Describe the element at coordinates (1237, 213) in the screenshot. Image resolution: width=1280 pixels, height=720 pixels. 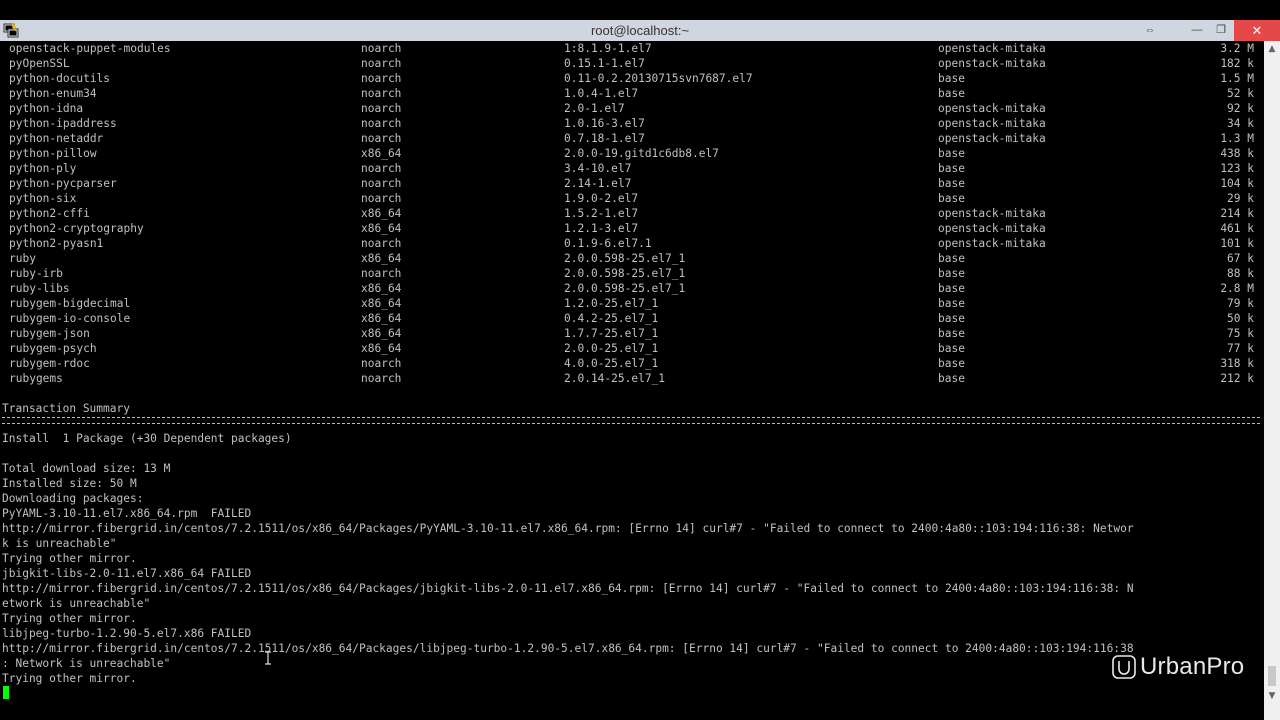
I see `package-size: 214 k` at that location.